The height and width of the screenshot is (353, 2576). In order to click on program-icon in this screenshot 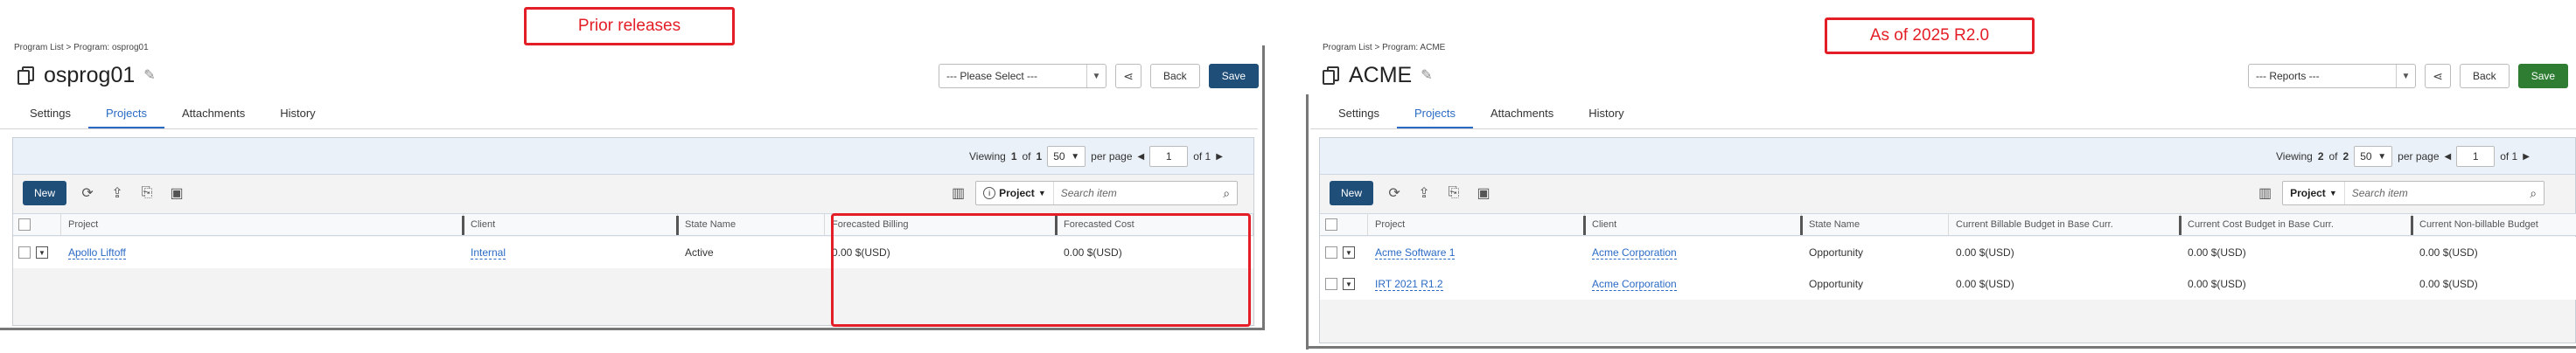, I will do `click(26, 76)`.